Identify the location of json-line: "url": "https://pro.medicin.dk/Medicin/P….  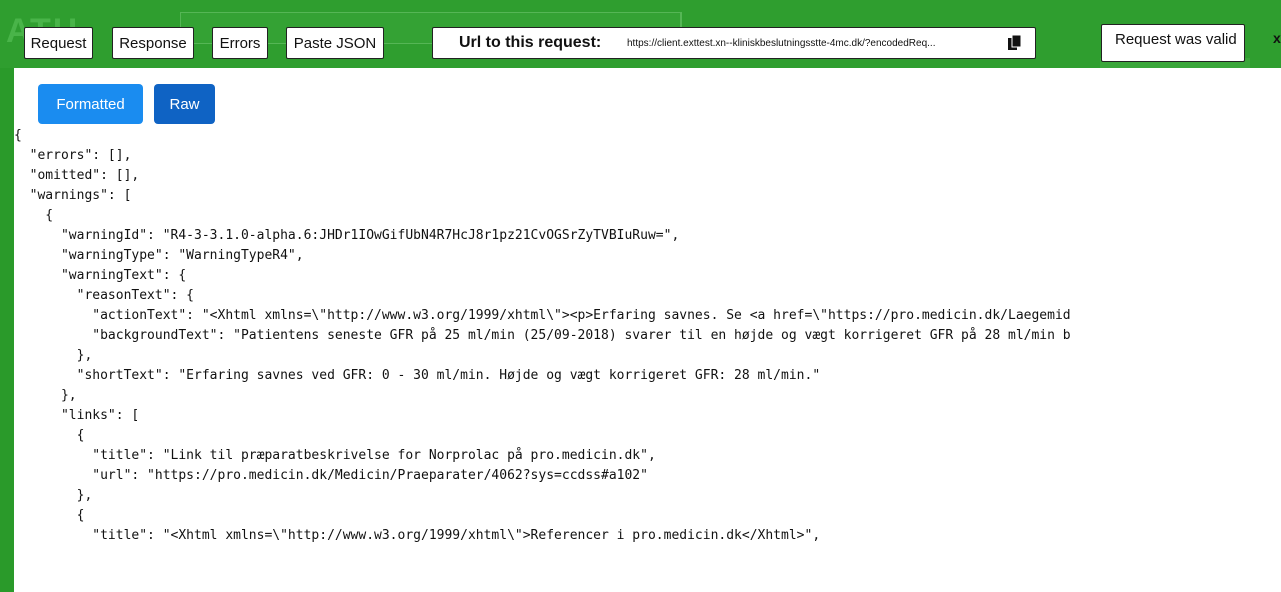
(331, 475).